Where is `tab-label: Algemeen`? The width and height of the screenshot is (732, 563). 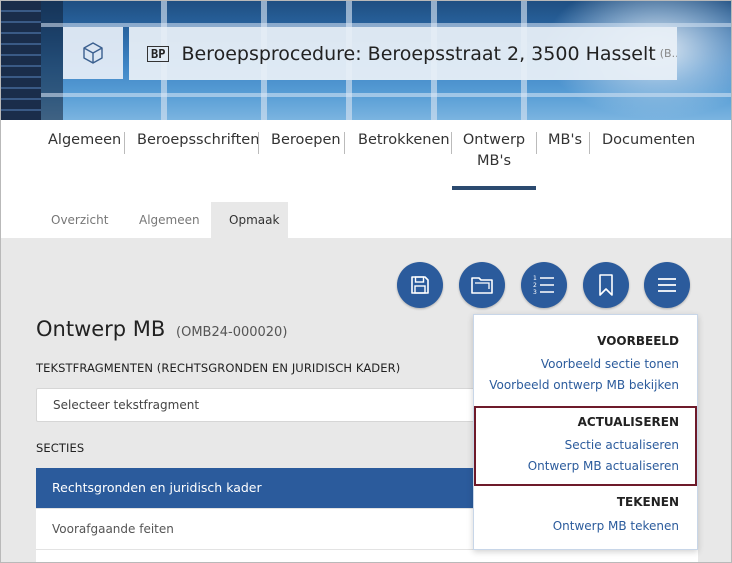 tab-label: Algemeen is located at coordinates (85, 140).